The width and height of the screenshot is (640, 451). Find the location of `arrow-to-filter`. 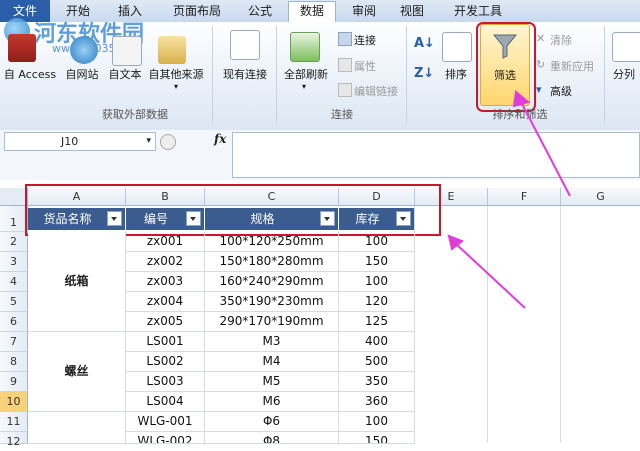

arrow-to-filter is located at coordinates (545, 148).